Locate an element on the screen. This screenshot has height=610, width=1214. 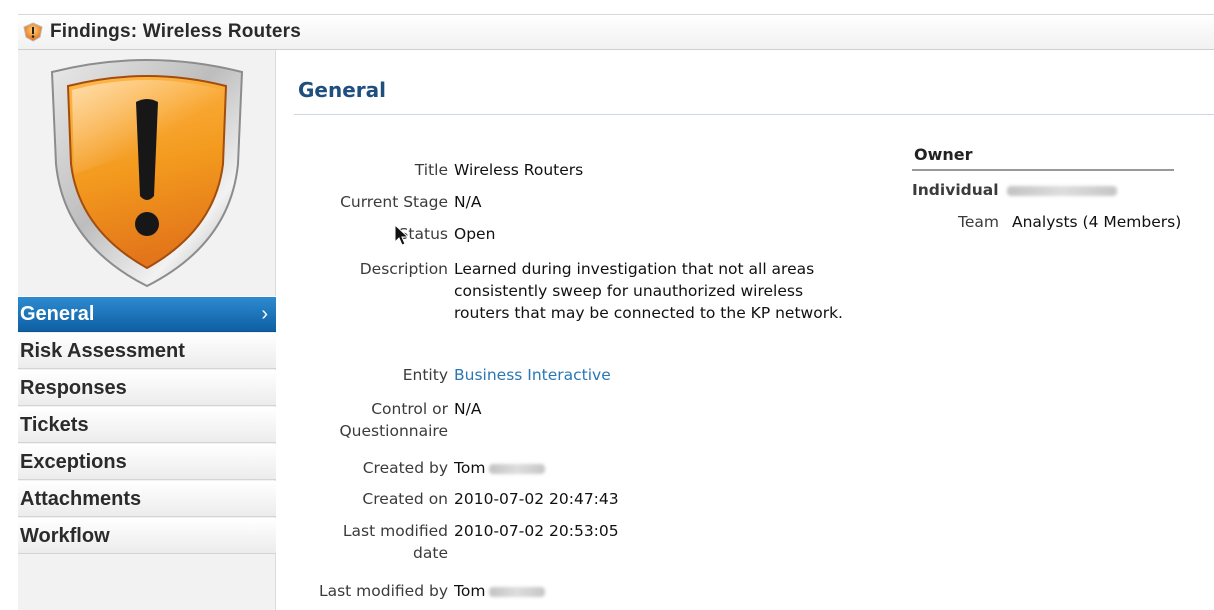
last-modified-by-label: Last modified by is located at coordinates (383, 591).